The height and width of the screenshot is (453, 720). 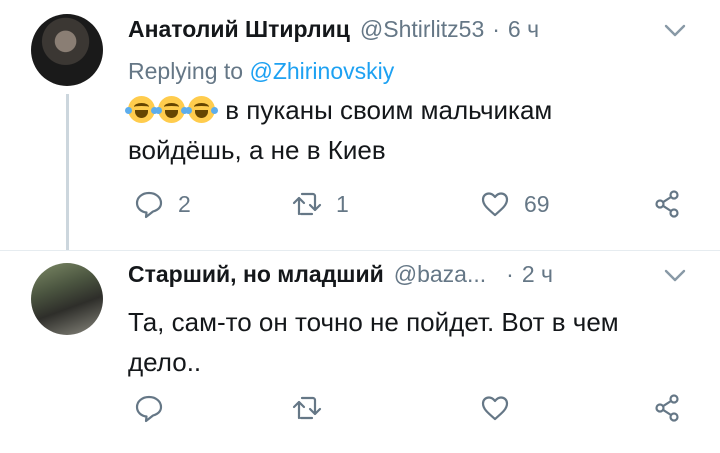 What do you see at coordinates (165, 362) in the screenshot?
I see `tweet-text-line2: дело..` at bounding box center [165, 362].